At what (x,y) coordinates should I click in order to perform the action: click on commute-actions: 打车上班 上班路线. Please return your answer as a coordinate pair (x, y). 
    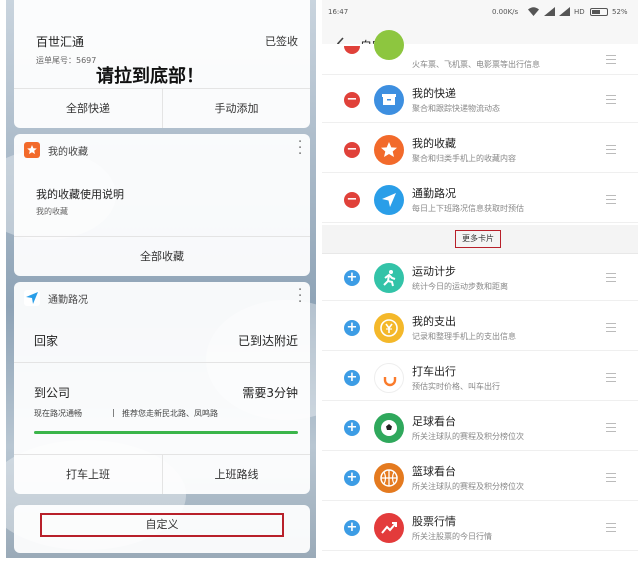
    Looking at the image, I should click on (162, 474).